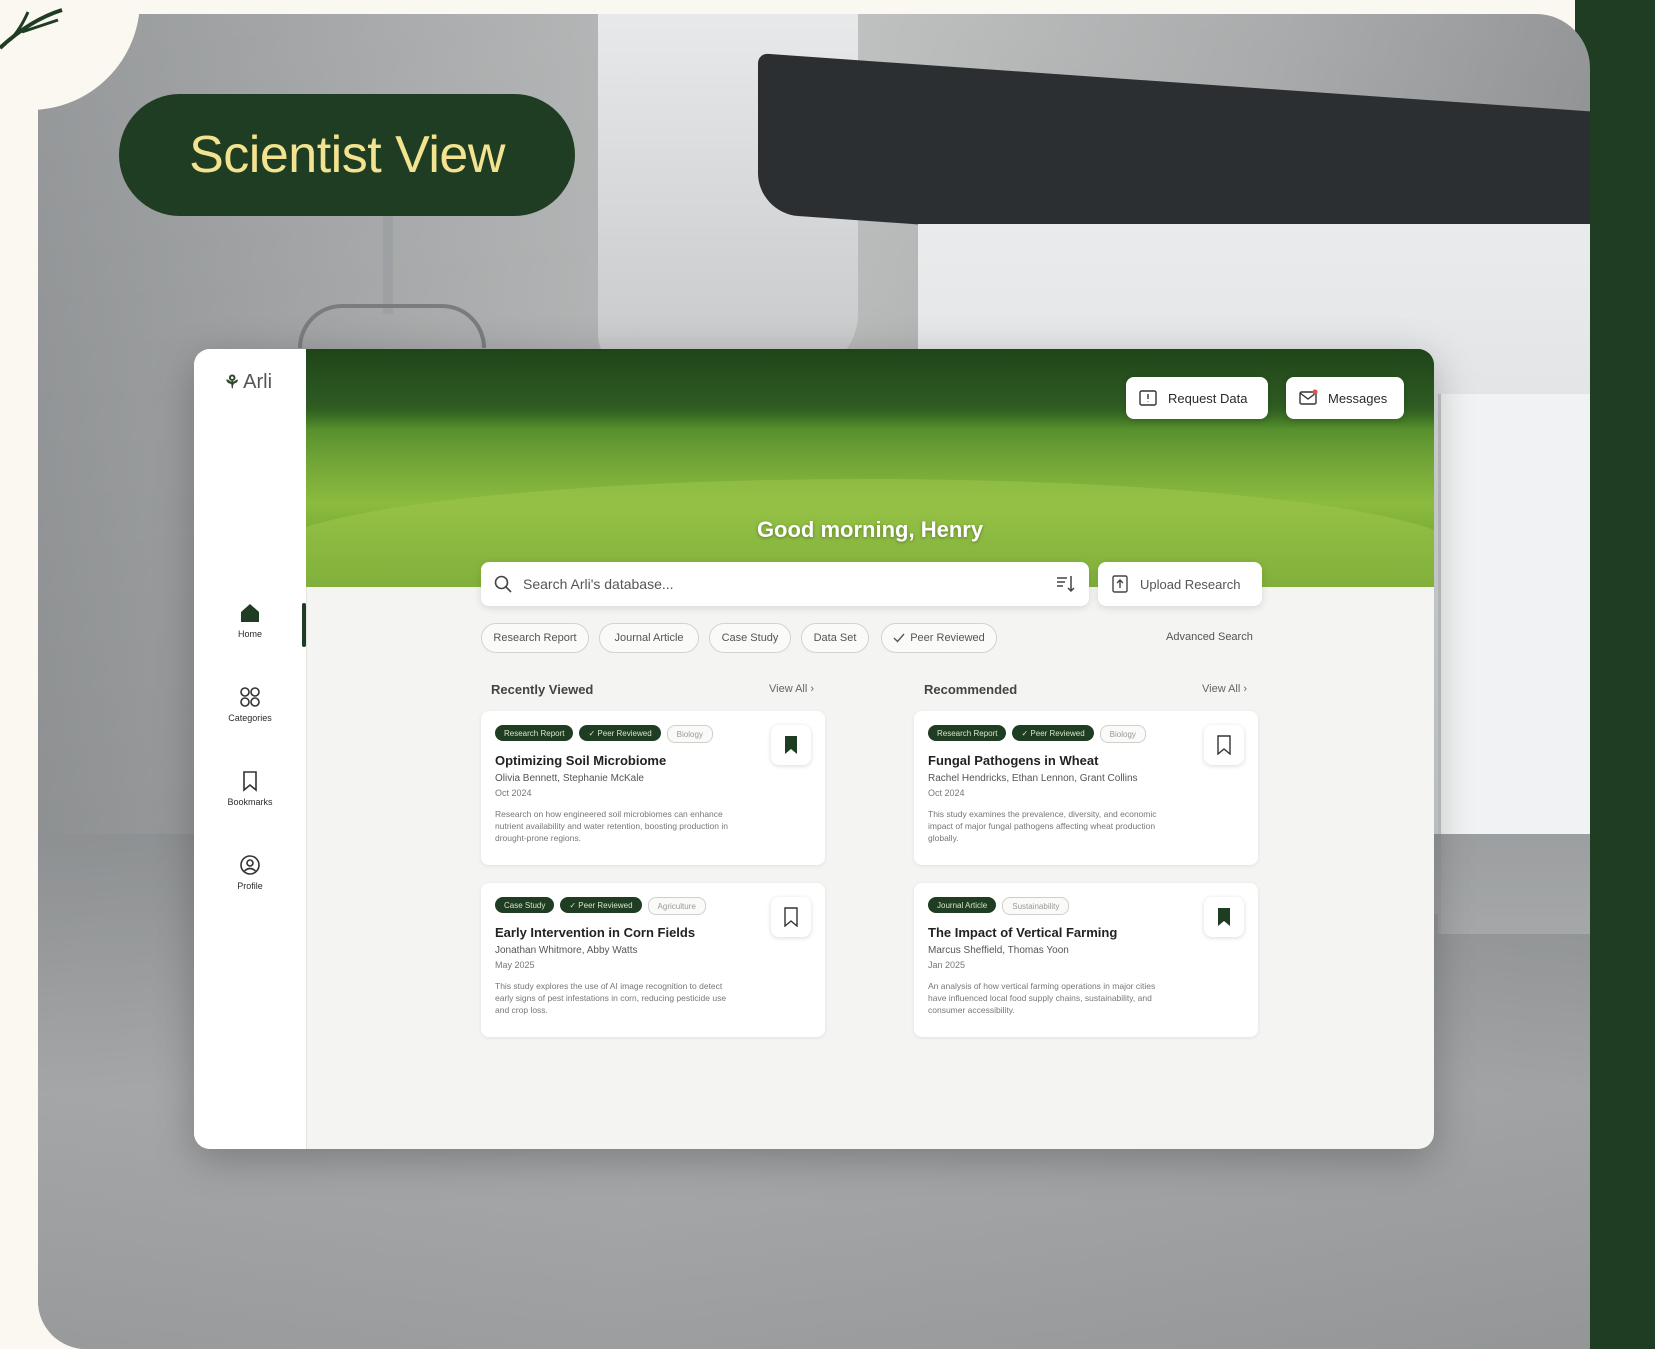 This screenshot has width=1655, height=1349. I want to click on recent-view-all-link: View All ›, so click(791, 689).